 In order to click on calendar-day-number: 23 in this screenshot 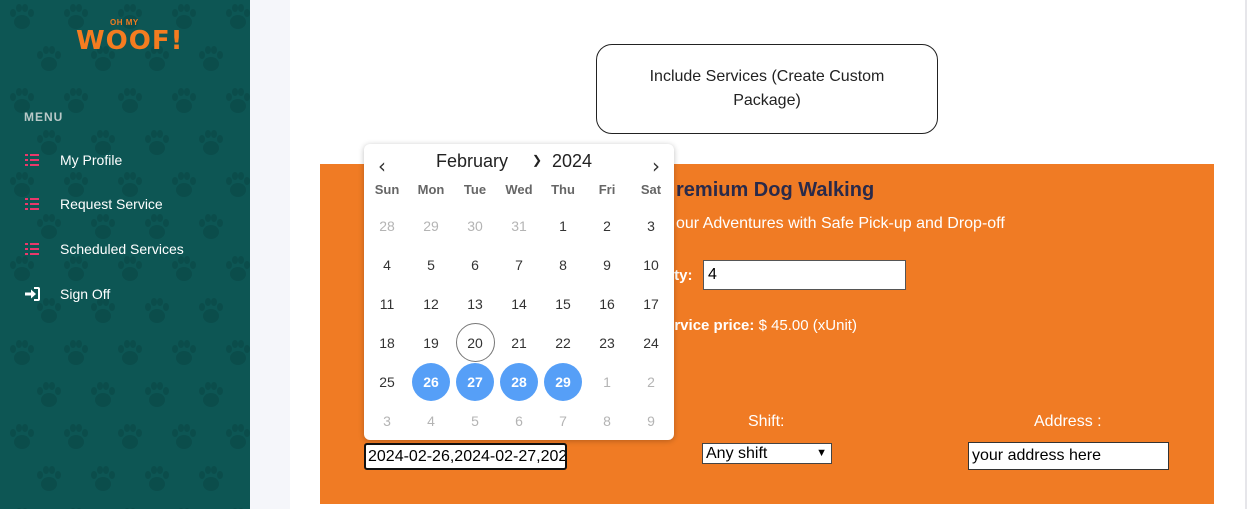, I will do `click(607, 342)`.